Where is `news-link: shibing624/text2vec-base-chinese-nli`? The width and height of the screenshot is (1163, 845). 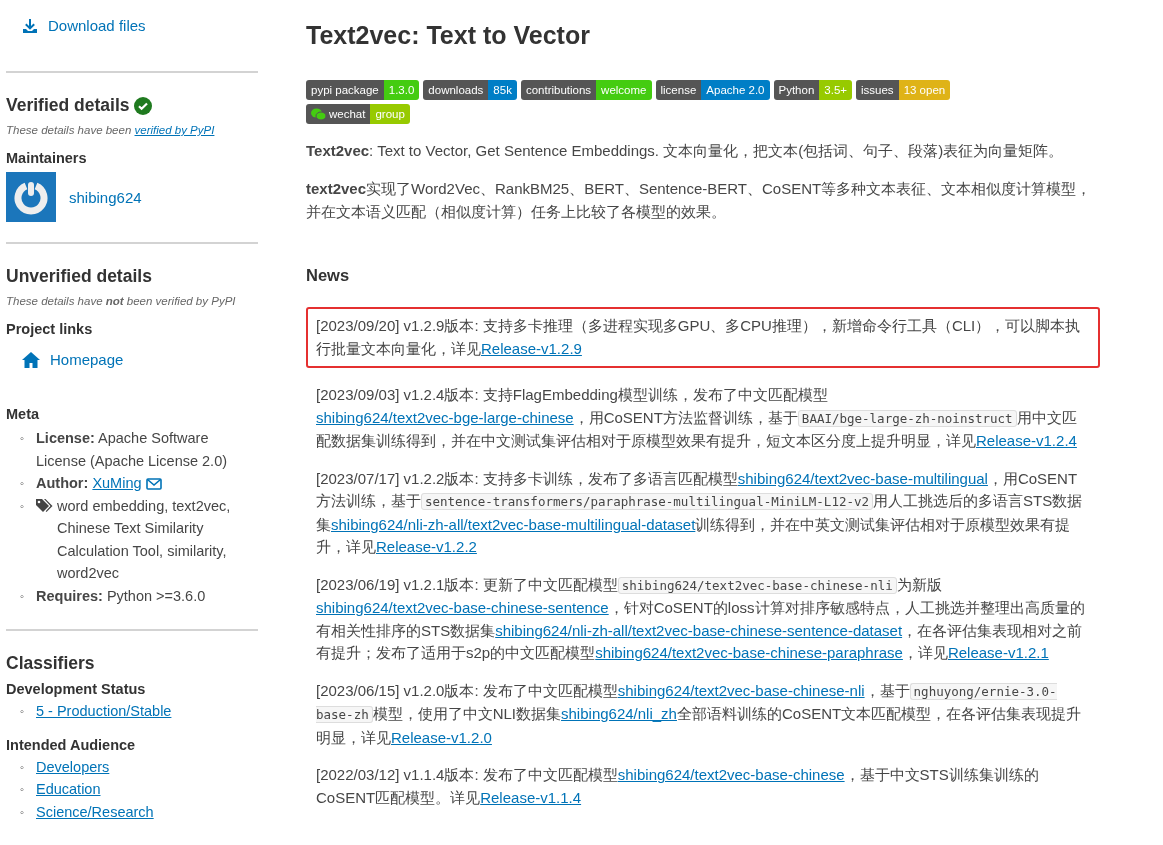 news-link: shibing624/text2vec-base-chinese-nli is located at coordinates (741, 690).